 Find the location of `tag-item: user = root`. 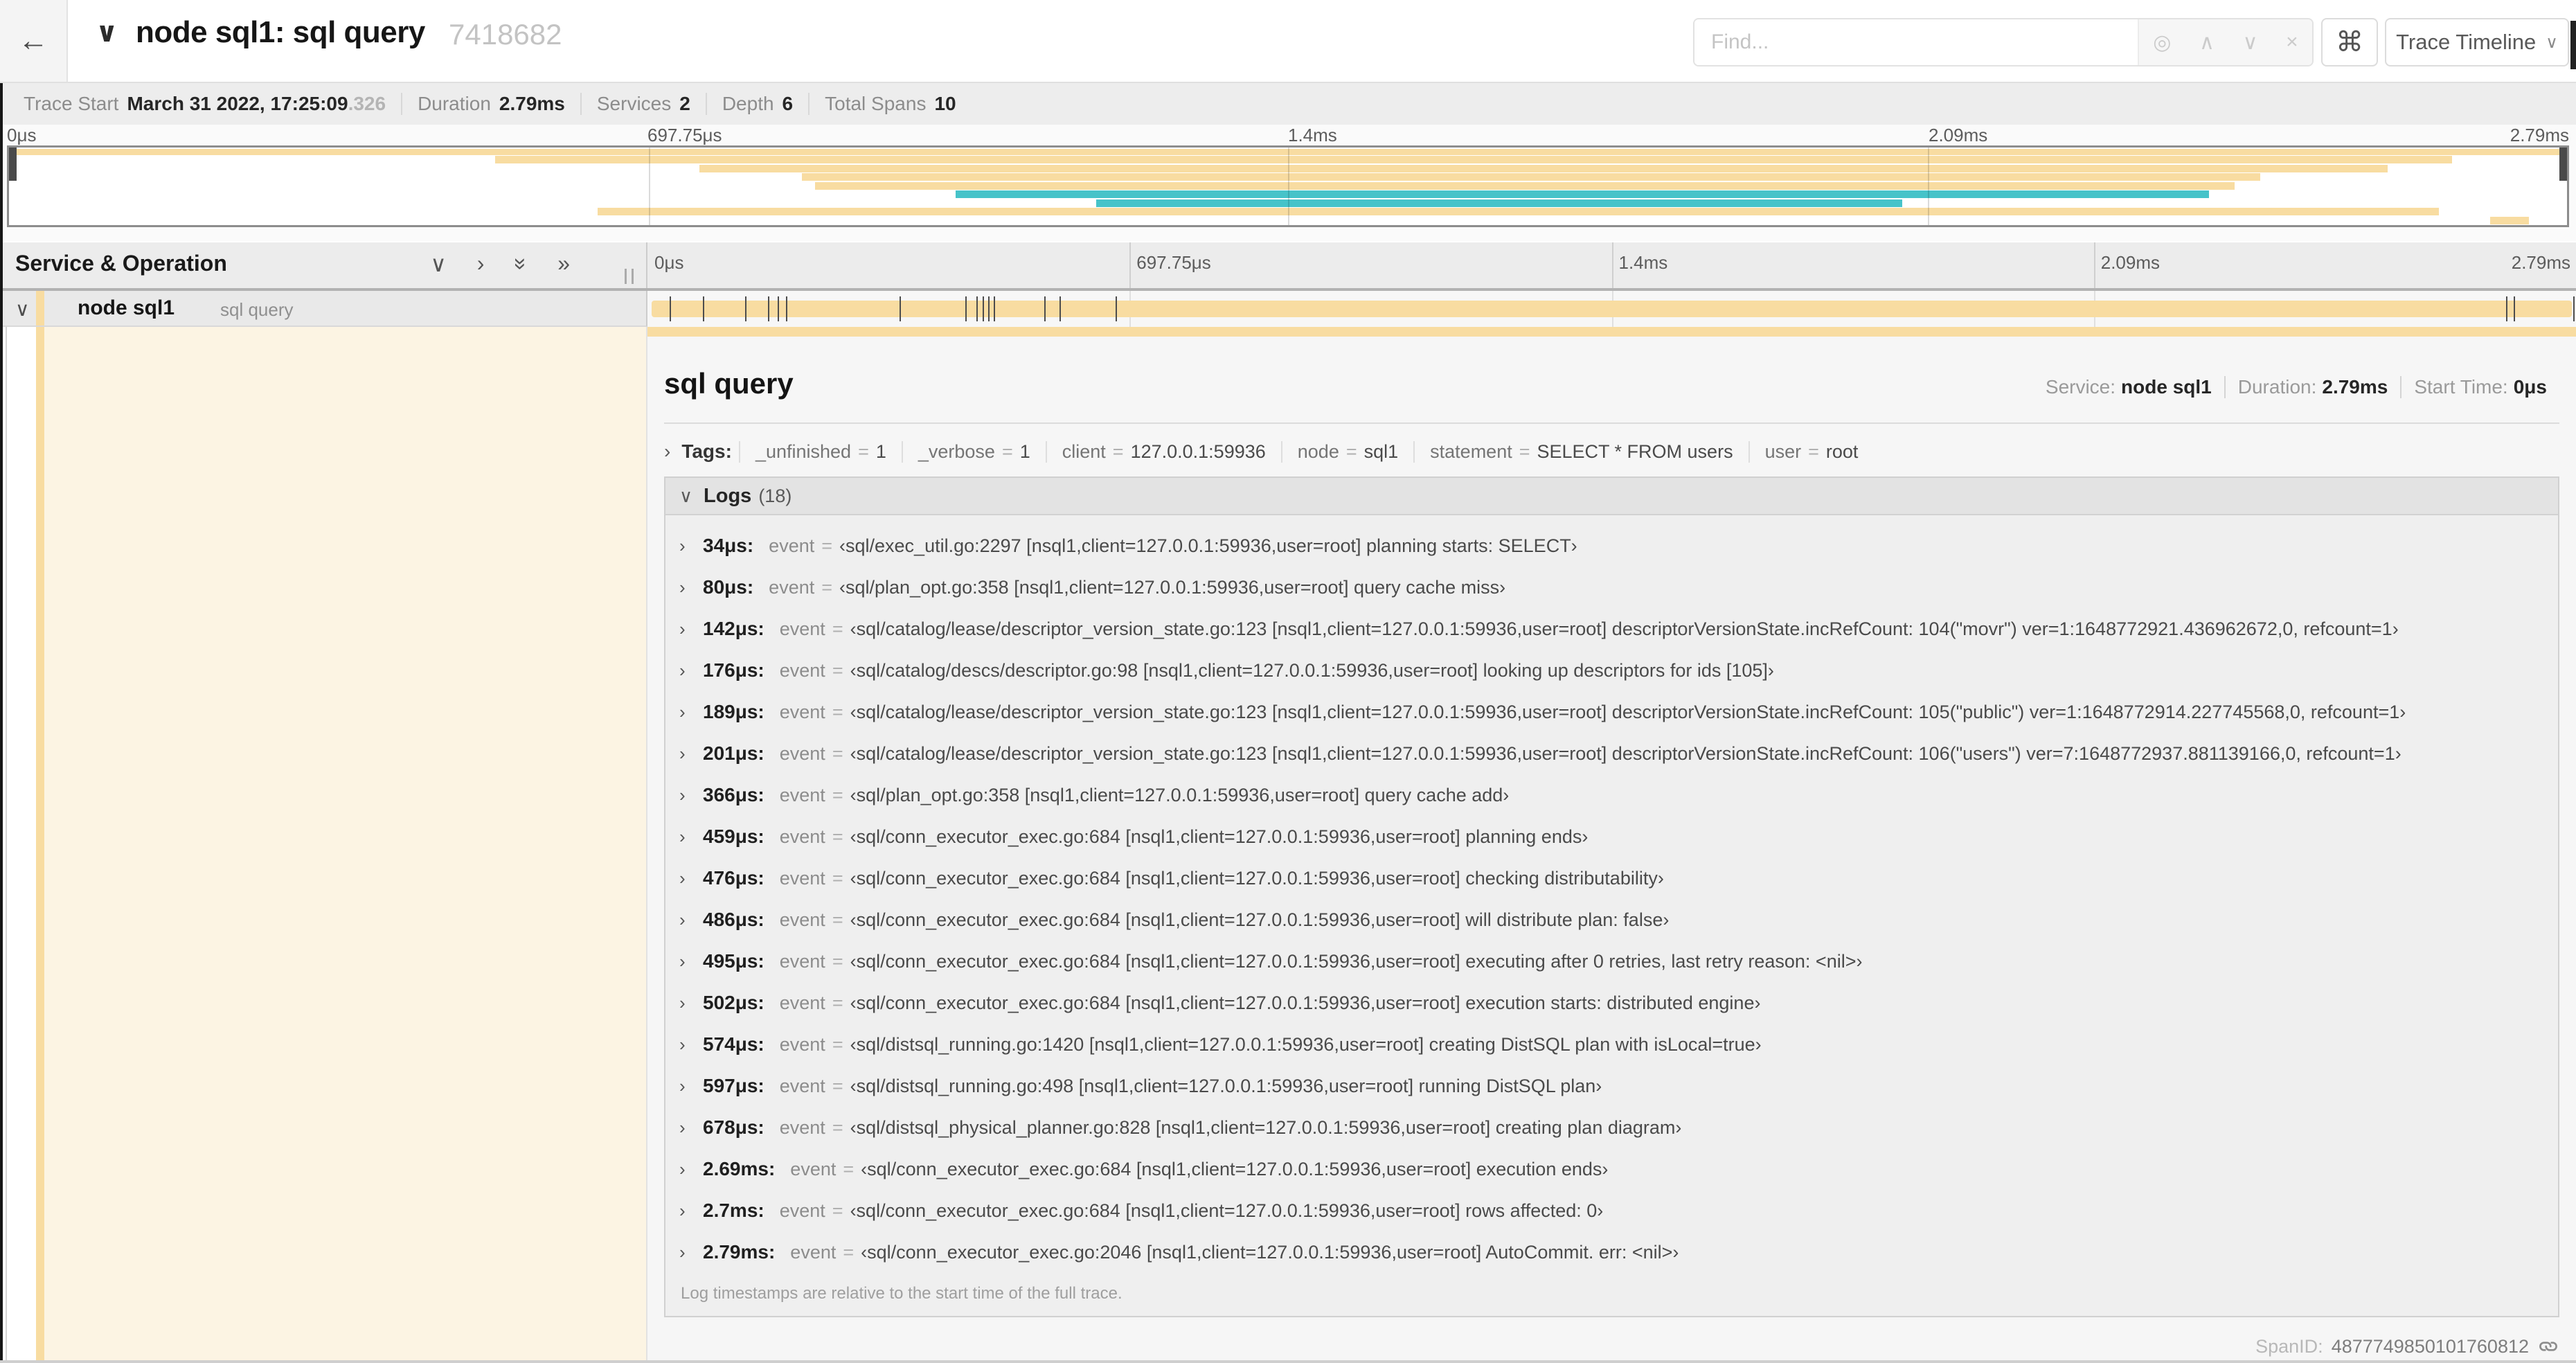

tag-item: user = root is located at coordinates (1811, 452).